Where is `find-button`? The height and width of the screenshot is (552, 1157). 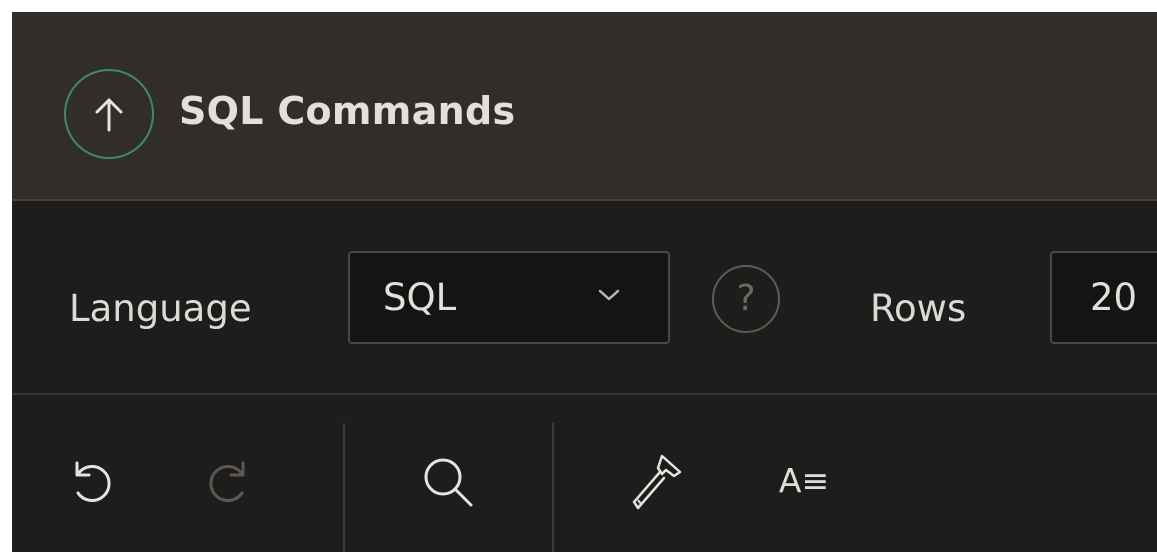 find-button is located at coordinates (448, 482).